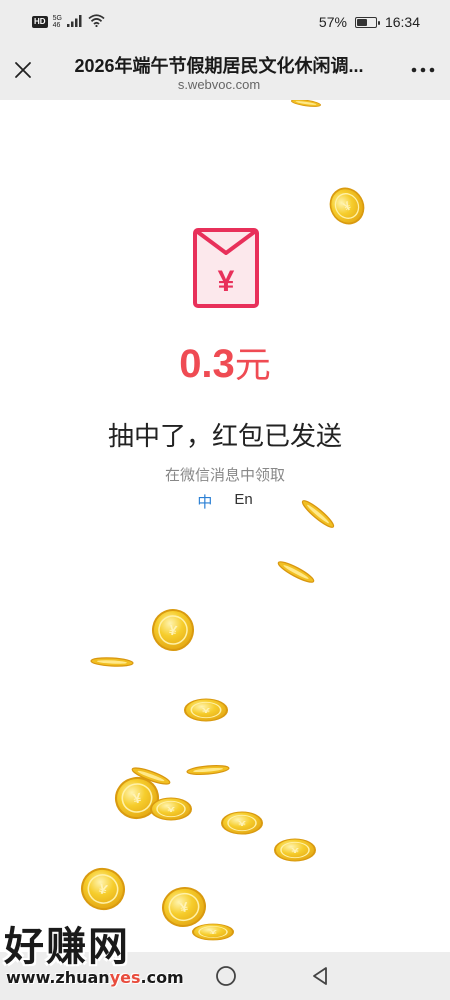  I want to click on clock: 16:34, so click(402, 22).